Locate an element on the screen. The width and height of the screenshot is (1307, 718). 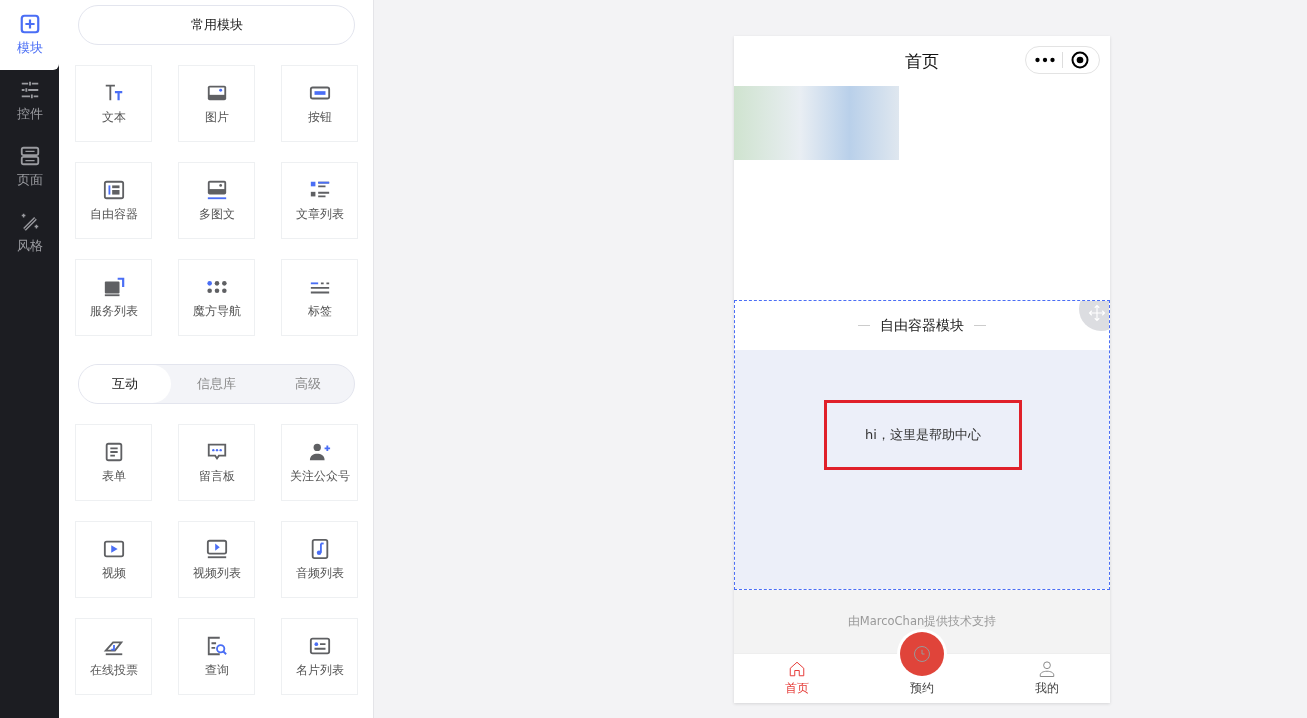
image-text-icon is located at coordinates (216, 190).